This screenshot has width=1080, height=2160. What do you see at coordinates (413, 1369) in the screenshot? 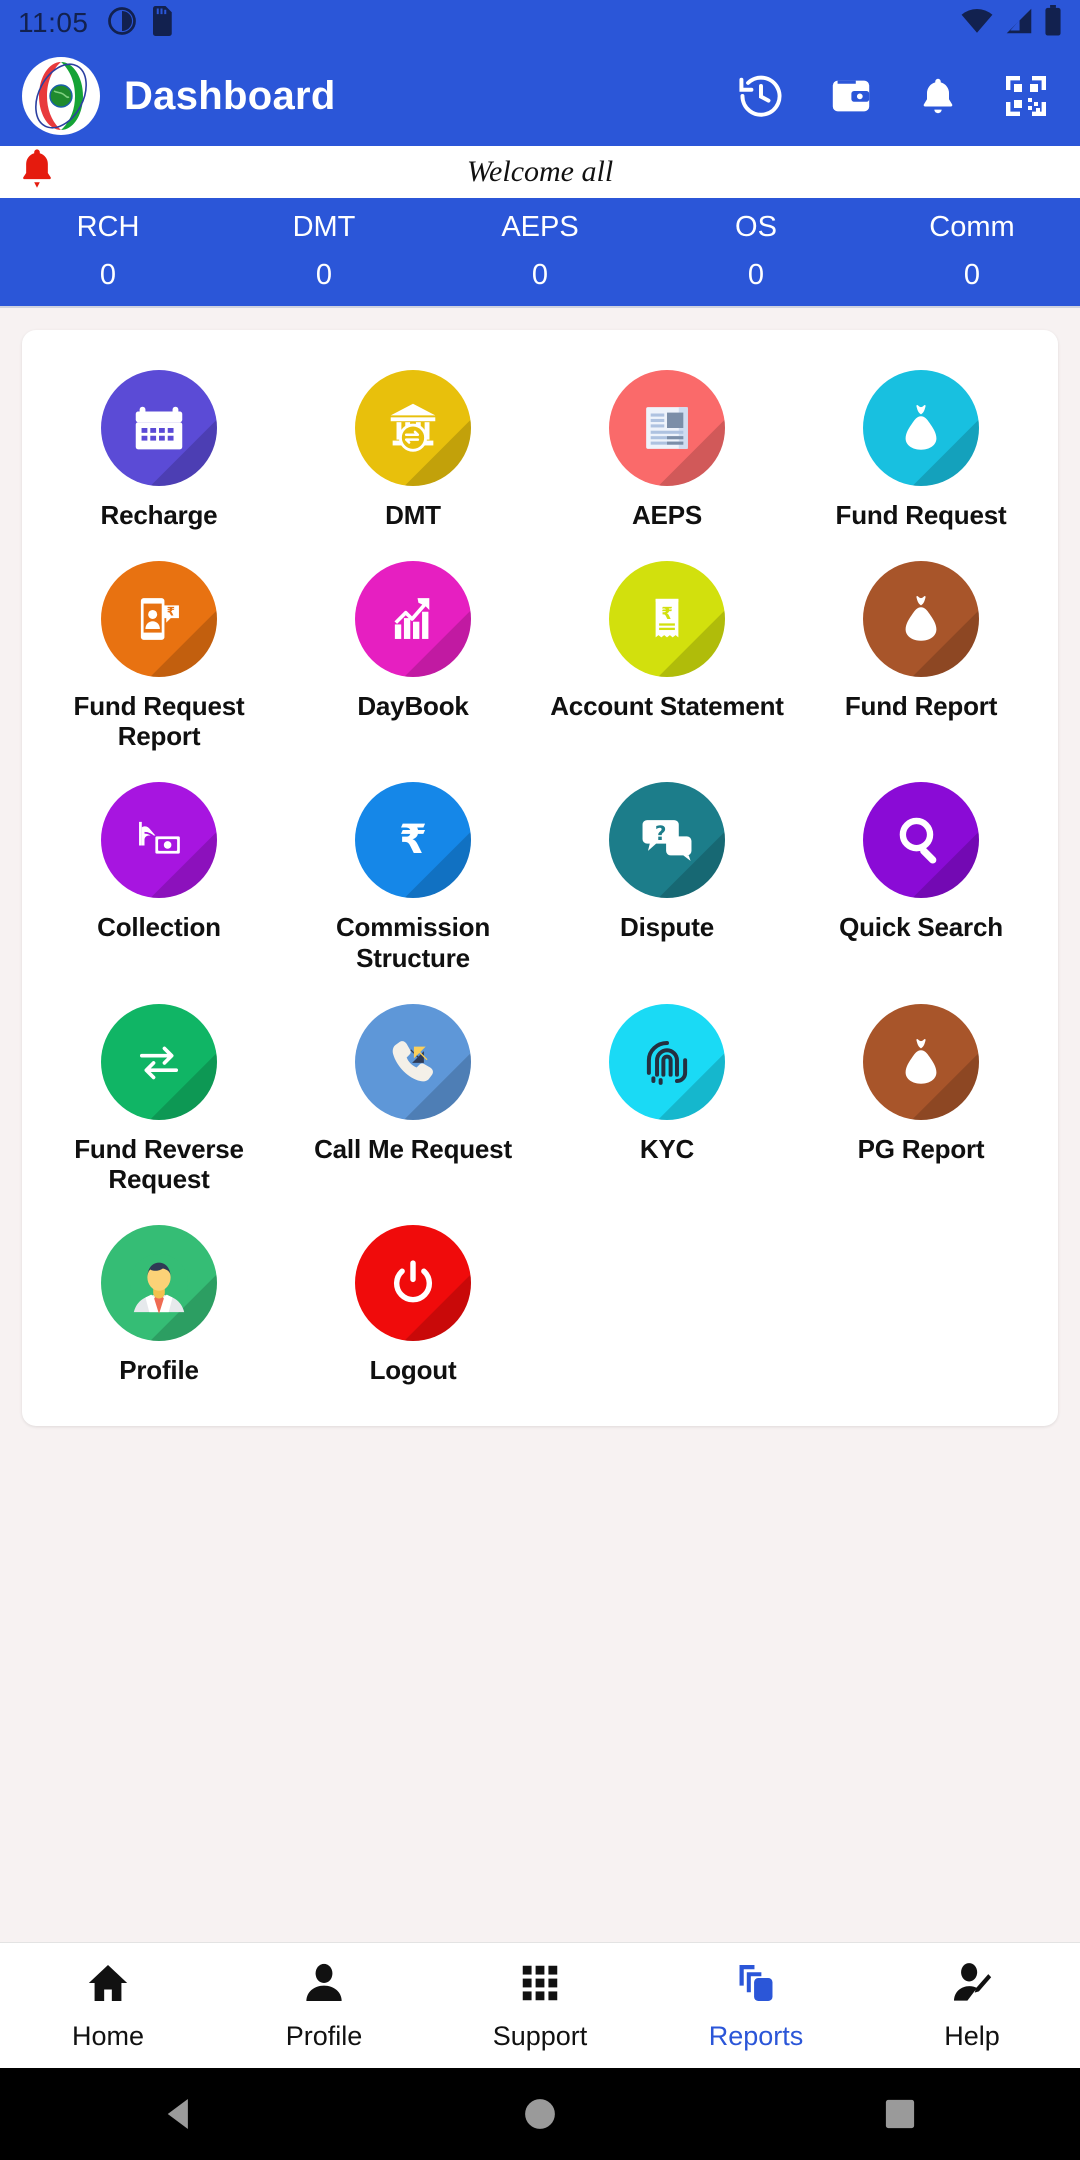
I see `menu-tile-label: Logout` at bounding box center [413, 1369].